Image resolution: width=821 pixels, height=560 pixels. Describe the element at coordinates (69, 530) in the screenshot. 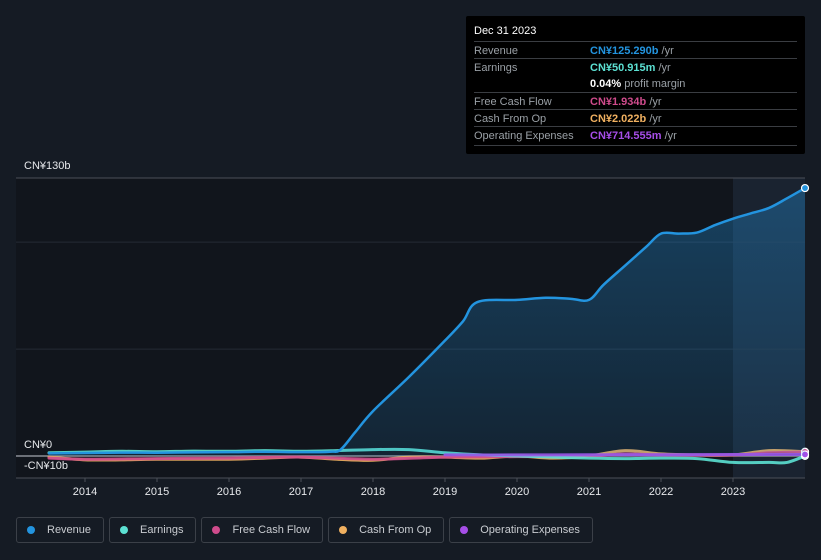

I see `legend-label: Revenue` at that location.